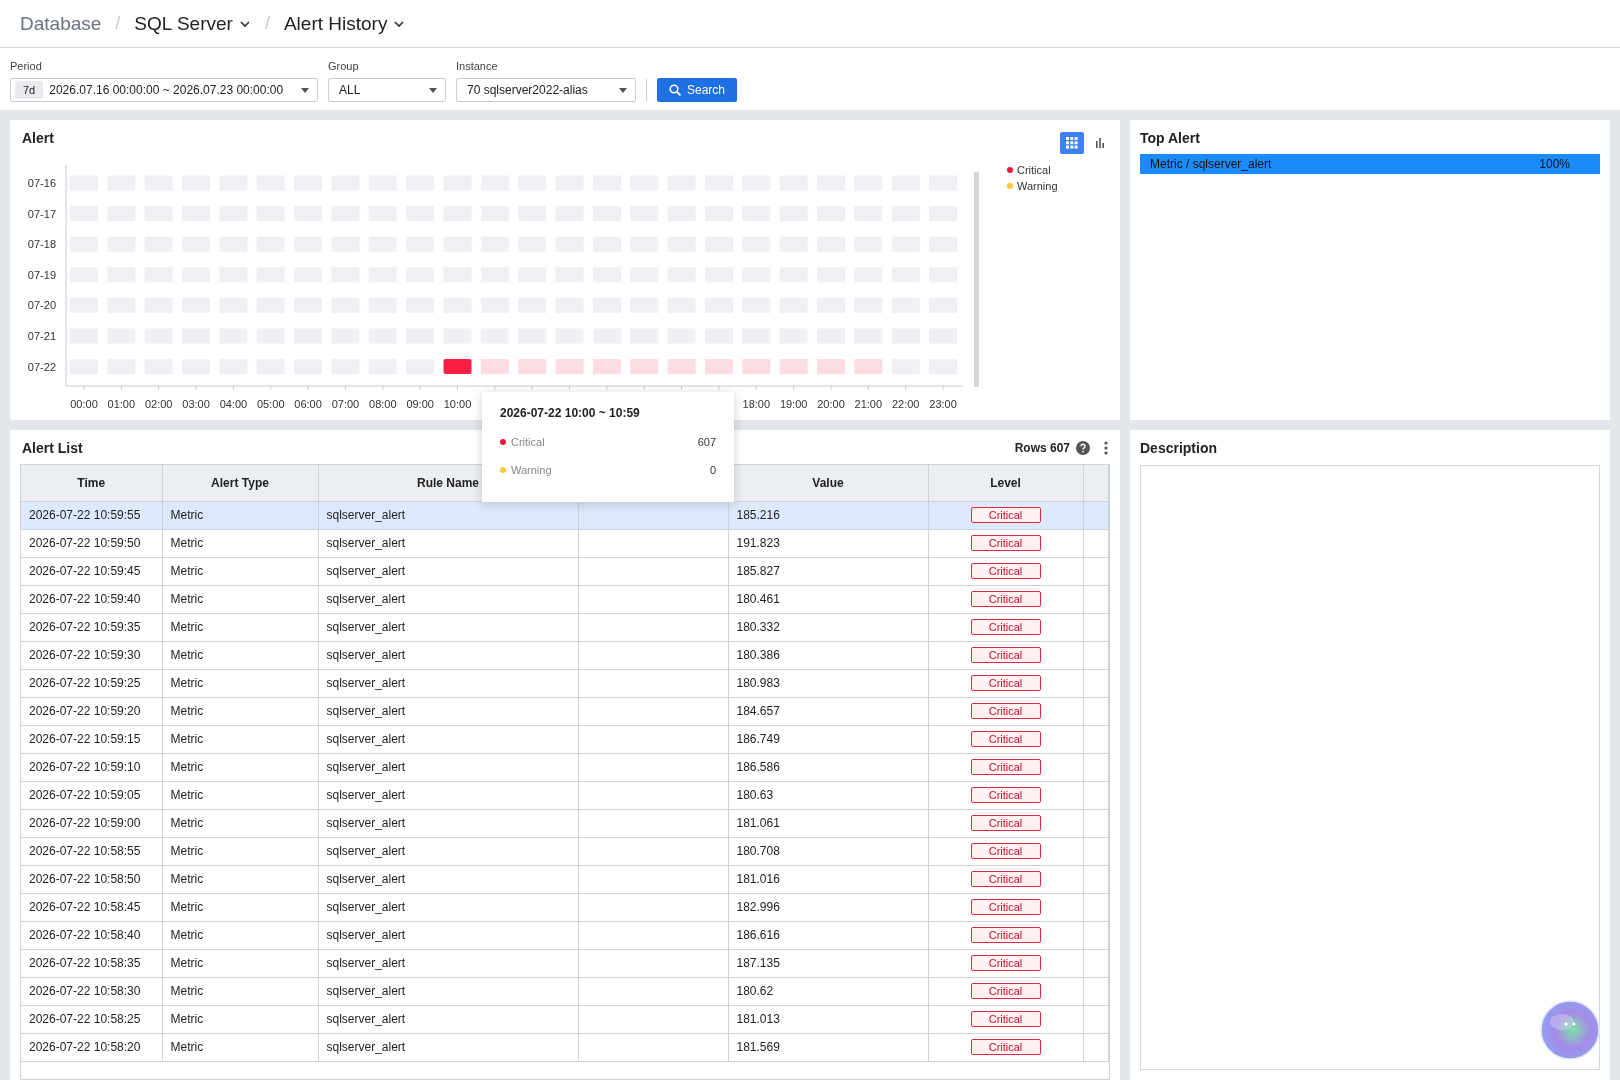  Describe the element at coordinates (240, 482) in the screenshot. I see `column-header: Alert Type` at that location.